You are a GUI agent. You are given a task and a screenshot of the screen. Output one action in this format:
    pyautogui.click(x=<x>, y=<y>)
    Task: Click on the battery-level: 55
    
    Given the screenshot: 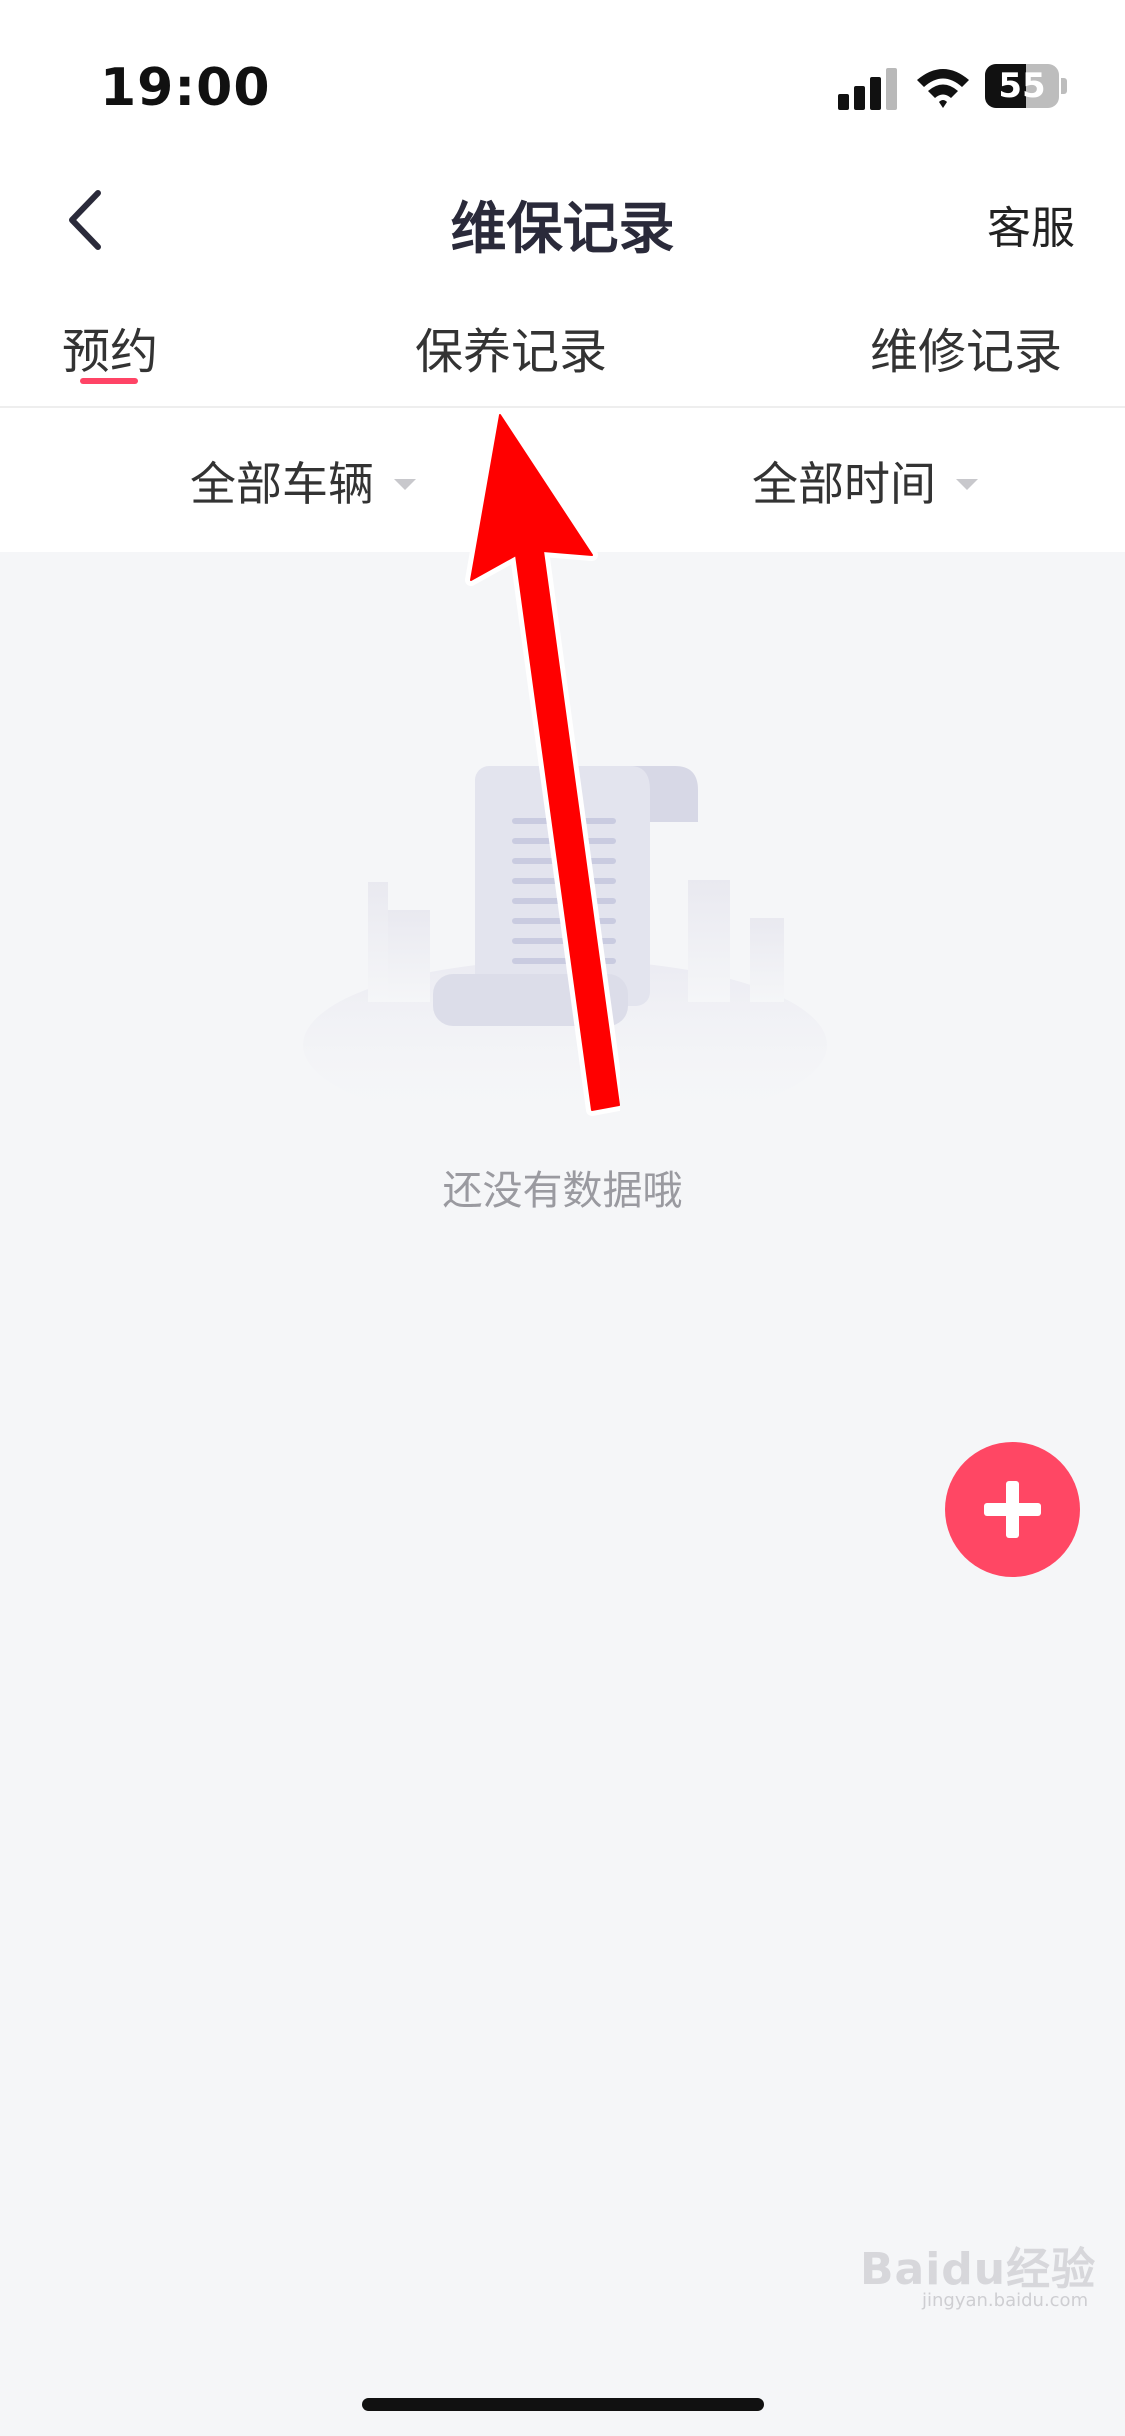 What is the action you would take?
    pyautogui.click(x=1022, y=86)
    